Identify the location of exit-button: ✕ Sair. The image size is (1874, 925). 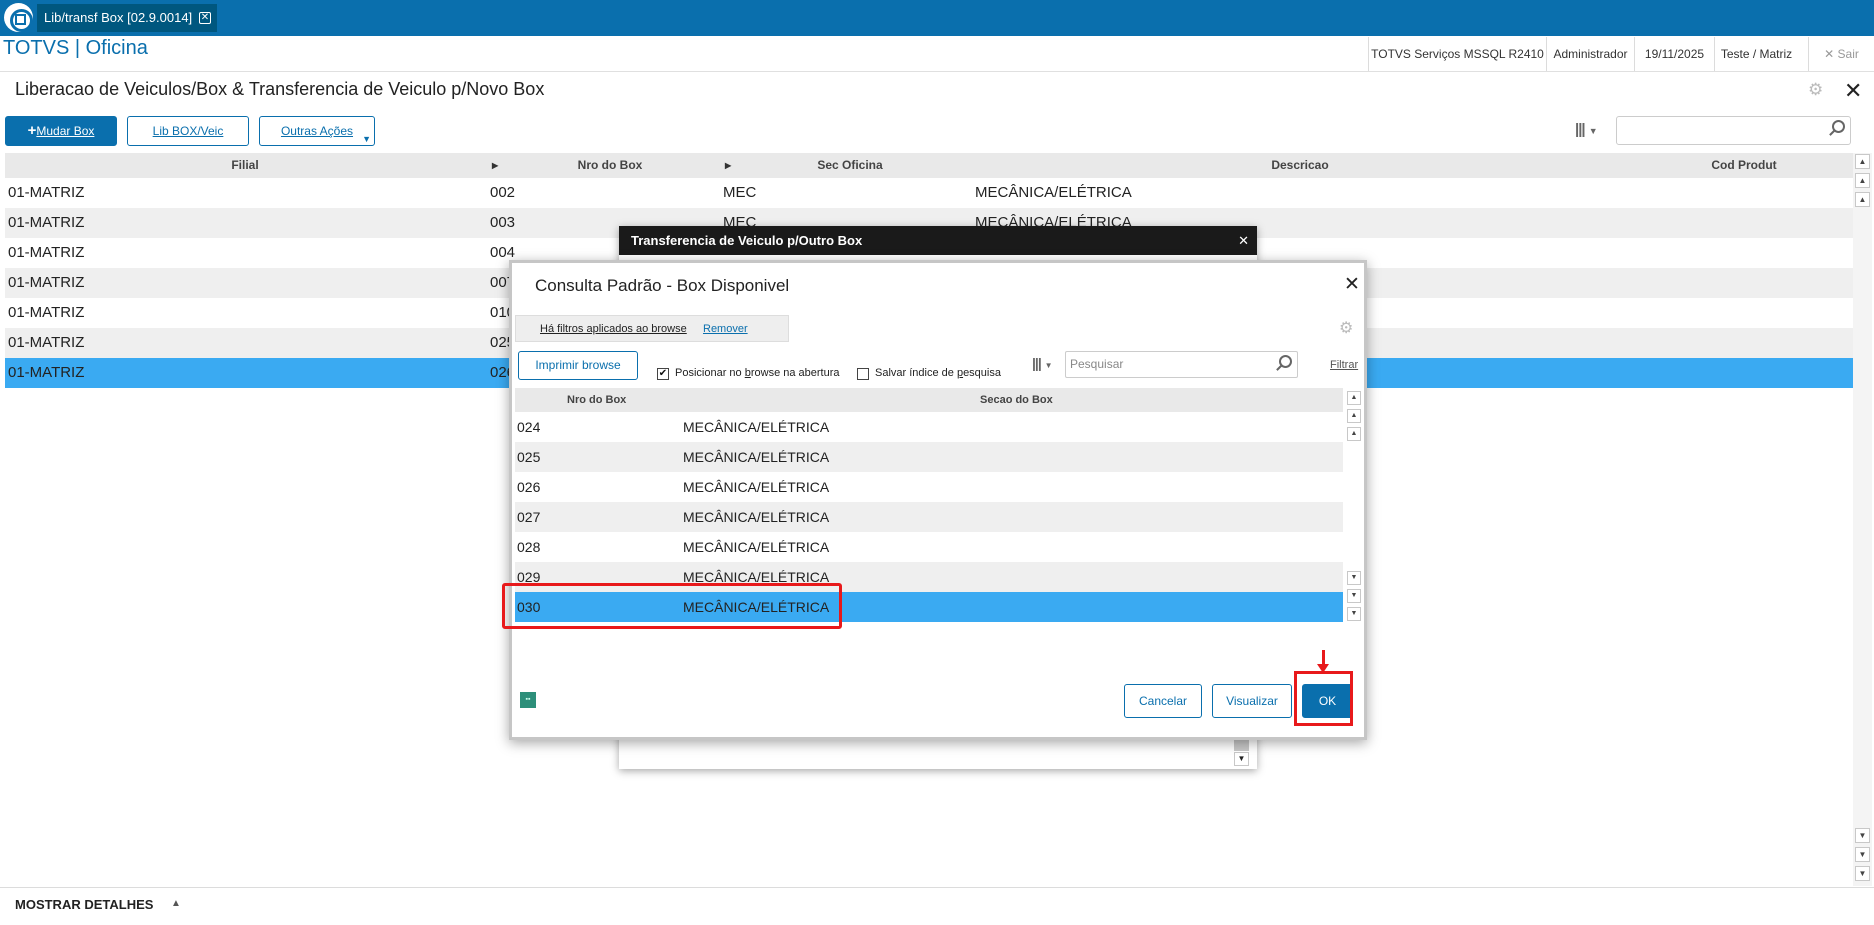
(1841, 54).